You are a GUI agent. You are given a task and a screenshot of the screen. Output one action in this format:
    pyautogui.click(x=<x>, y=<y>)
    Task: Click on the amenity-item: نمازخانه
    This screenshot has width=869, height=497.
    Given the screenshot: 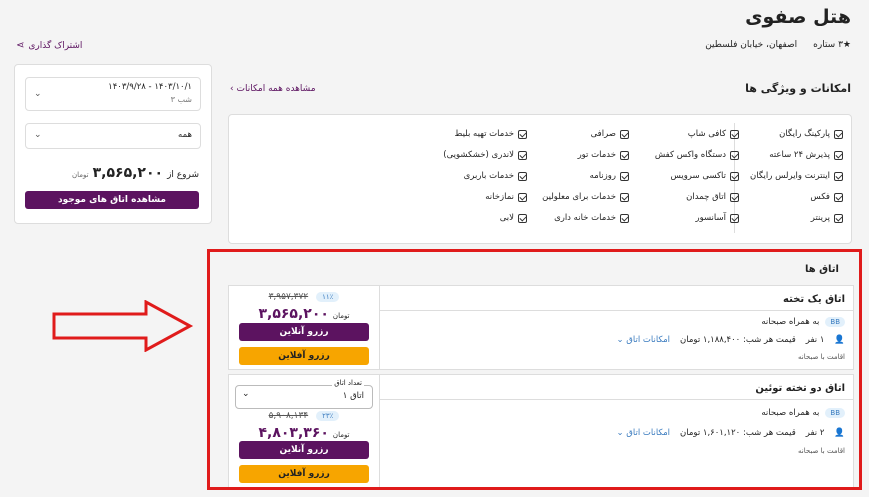 What is the action you would take?
    pyautogui.click(x=506, y=197)
    